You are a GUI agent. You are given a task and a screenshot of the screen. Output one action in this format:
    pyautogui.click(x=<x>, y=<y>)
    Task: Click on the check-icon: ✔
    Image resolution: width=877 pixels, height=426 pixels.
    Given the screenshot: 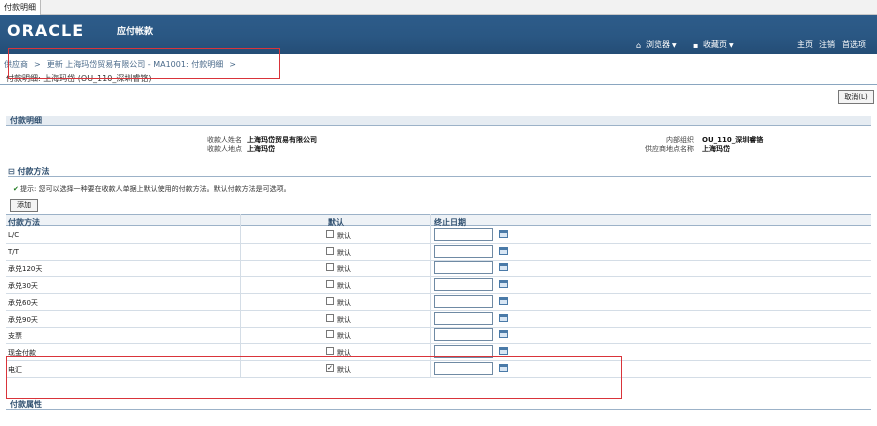 What is the action you would take?
    pyautogui.click(x=16, y=189)
    